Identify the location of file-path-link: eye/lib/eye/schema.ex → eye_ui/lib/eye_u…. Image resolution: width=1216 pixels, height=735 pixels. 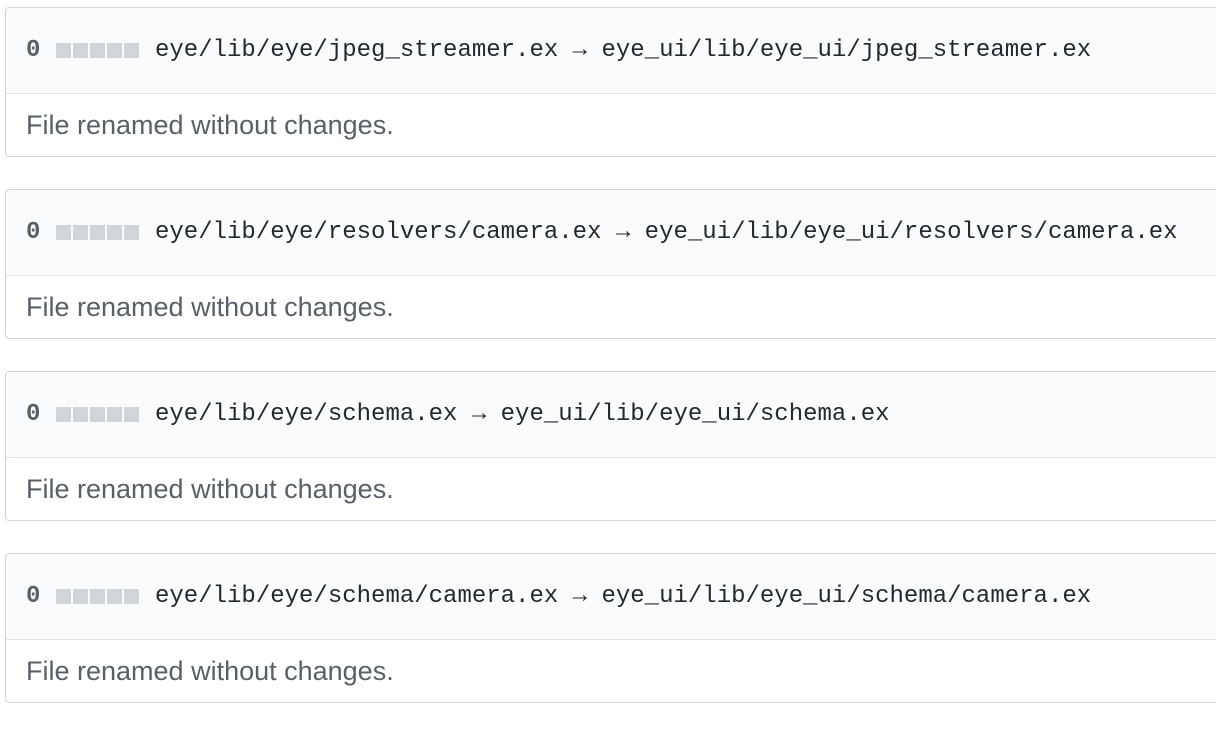
(522, 414).